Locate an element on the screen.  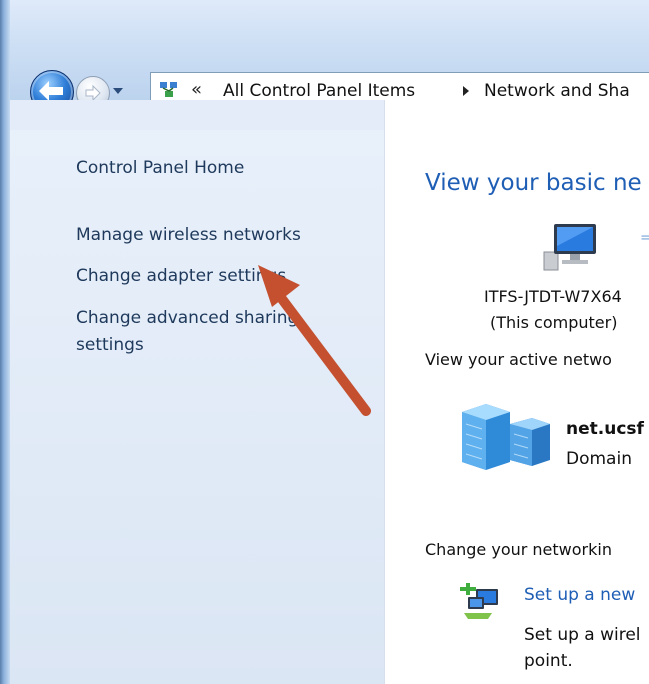
setup-description-line2: point. is located at coordinates (548, 661).